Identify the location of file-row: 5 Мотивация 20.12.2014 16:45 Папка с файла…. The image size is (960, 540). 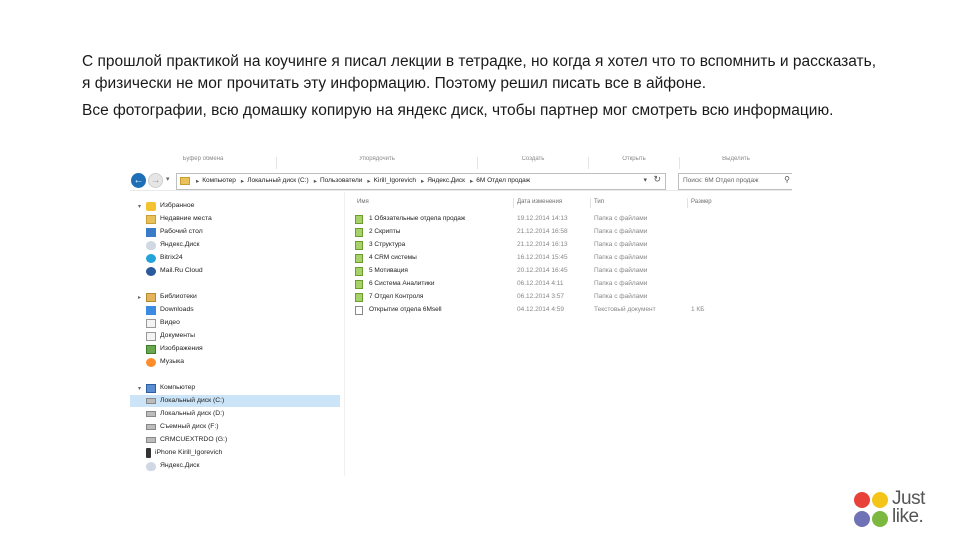
(568, 271).